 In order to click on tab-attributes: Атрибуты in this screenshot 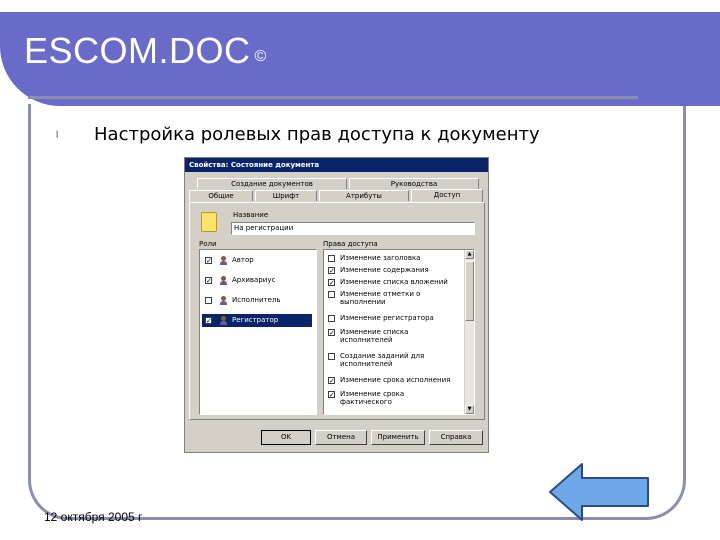, I will do `click(364, 195)`.